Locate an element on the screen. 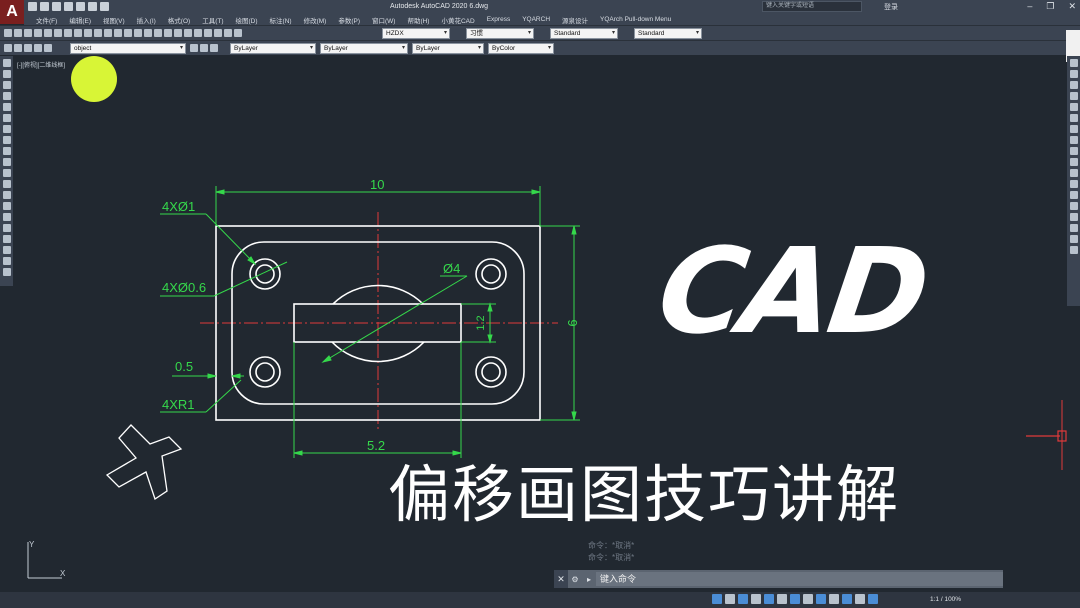 Image resolution: width=1080 pixels, height=608 pixels. ortho-icon is located at coordinates (743, 599).